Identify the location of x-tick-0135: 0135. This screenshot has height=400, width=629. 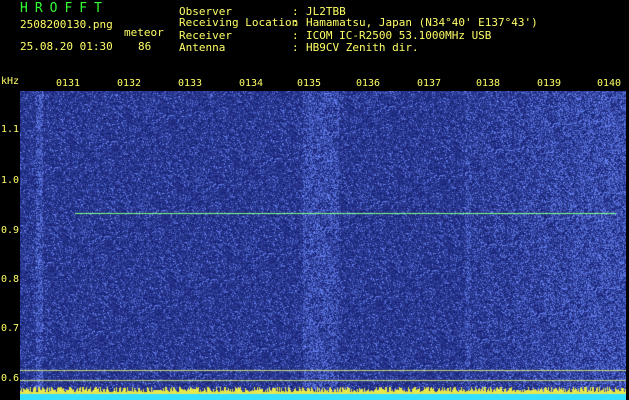
(309, 83).